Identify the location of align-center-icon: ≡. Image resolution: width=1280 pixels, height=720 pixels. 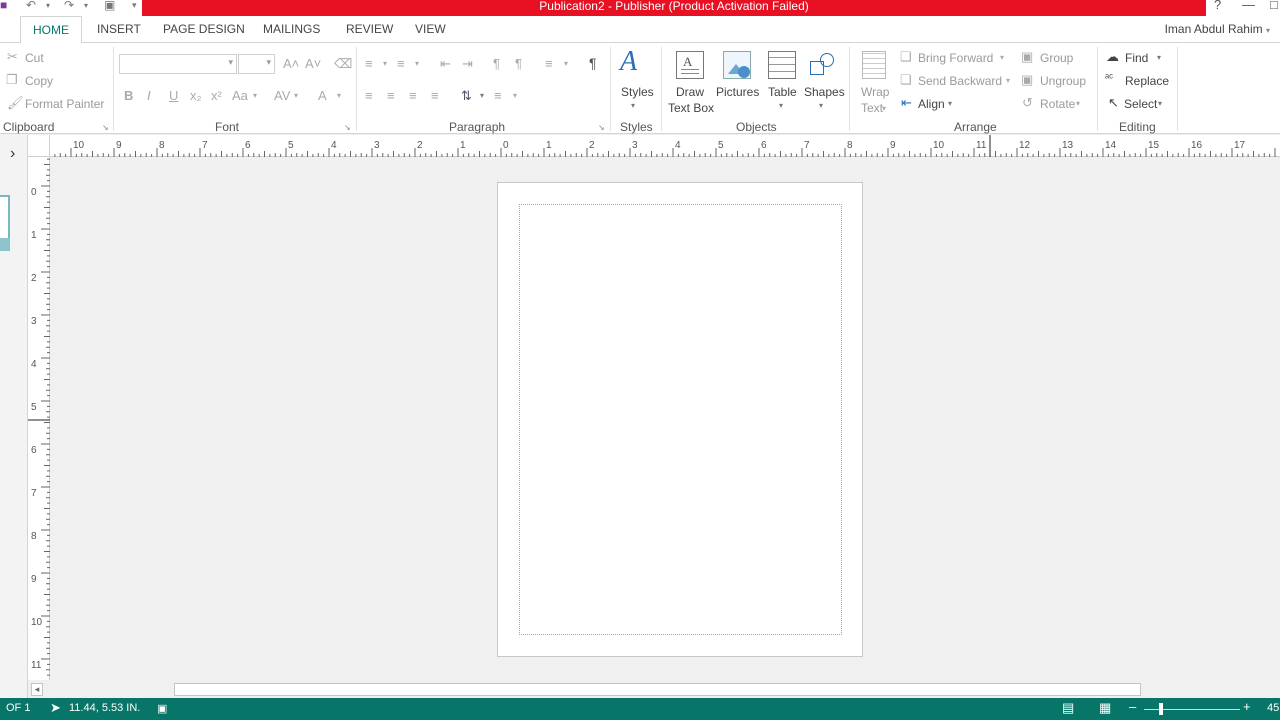
(391, 95).